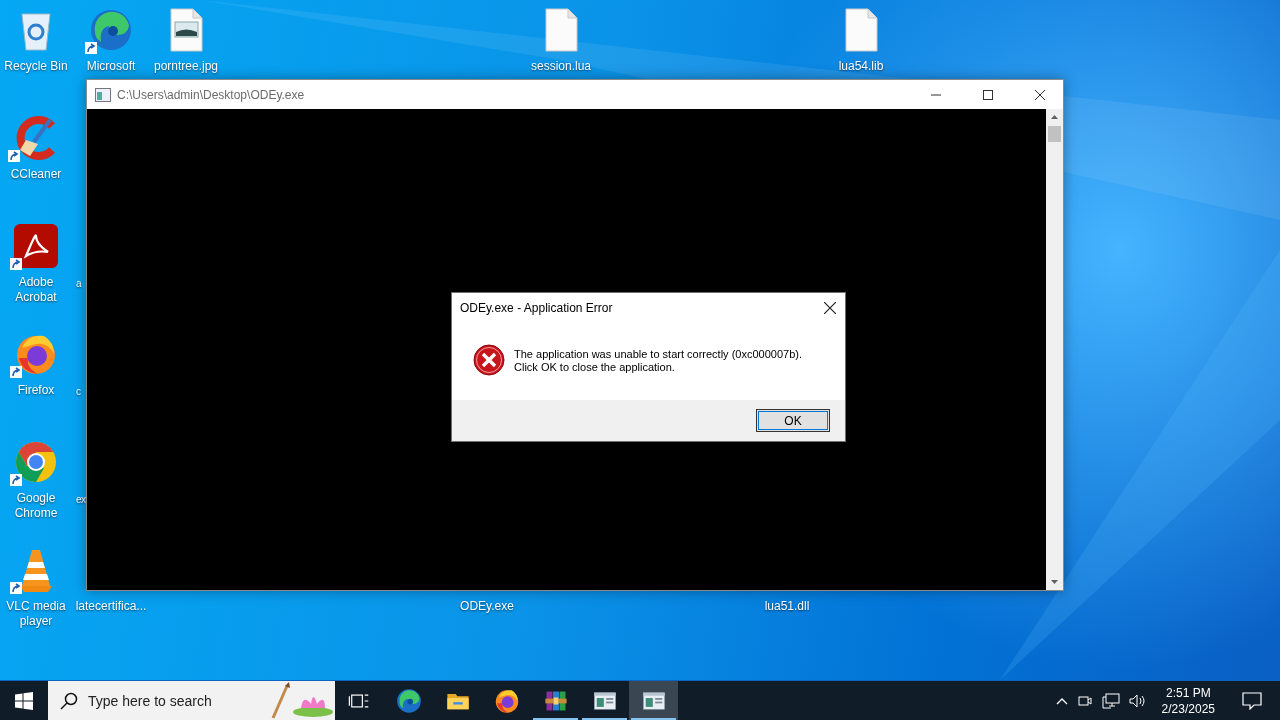 The height and width of the screenshot is (720, 1280). What do you see at coordinates (861, 66) in the screenshot?
I see `icon-label: lua54.lib` at bounding box center [861, 66].